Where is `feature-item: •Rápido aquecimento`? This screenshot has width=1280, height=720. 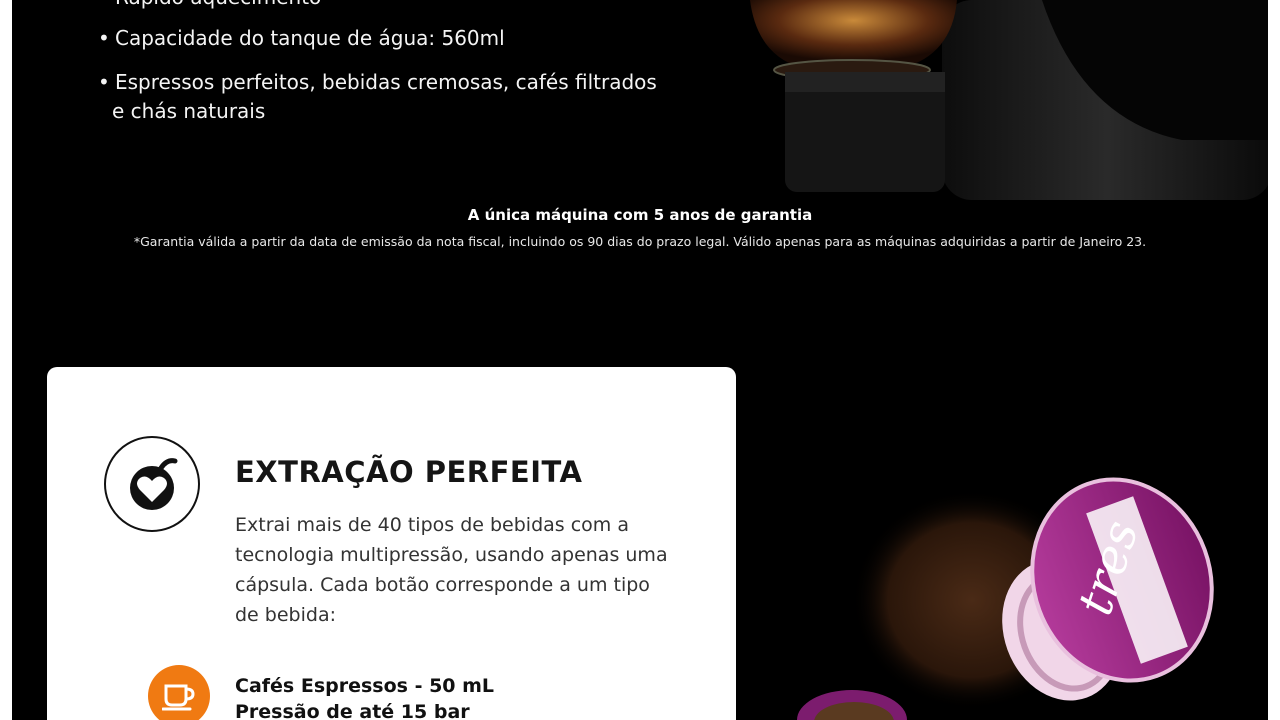
feature-item: •Rápido aquecimento is located at coordinates (209, 6).